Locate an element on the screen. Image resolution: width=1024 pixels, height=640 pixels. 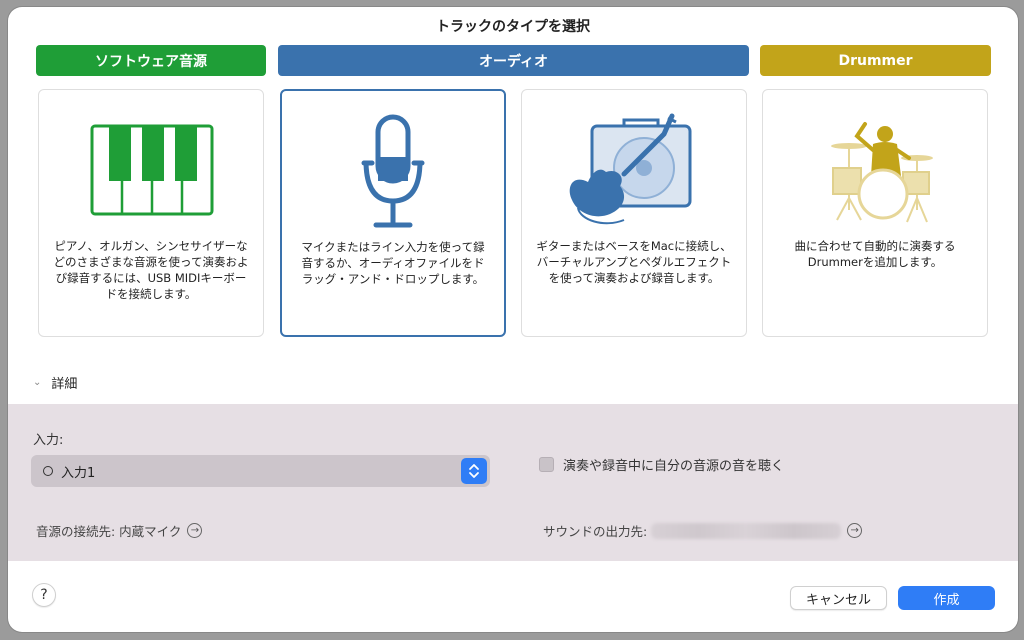
category-drummer: Drummer is located at coordinates (875, 60).